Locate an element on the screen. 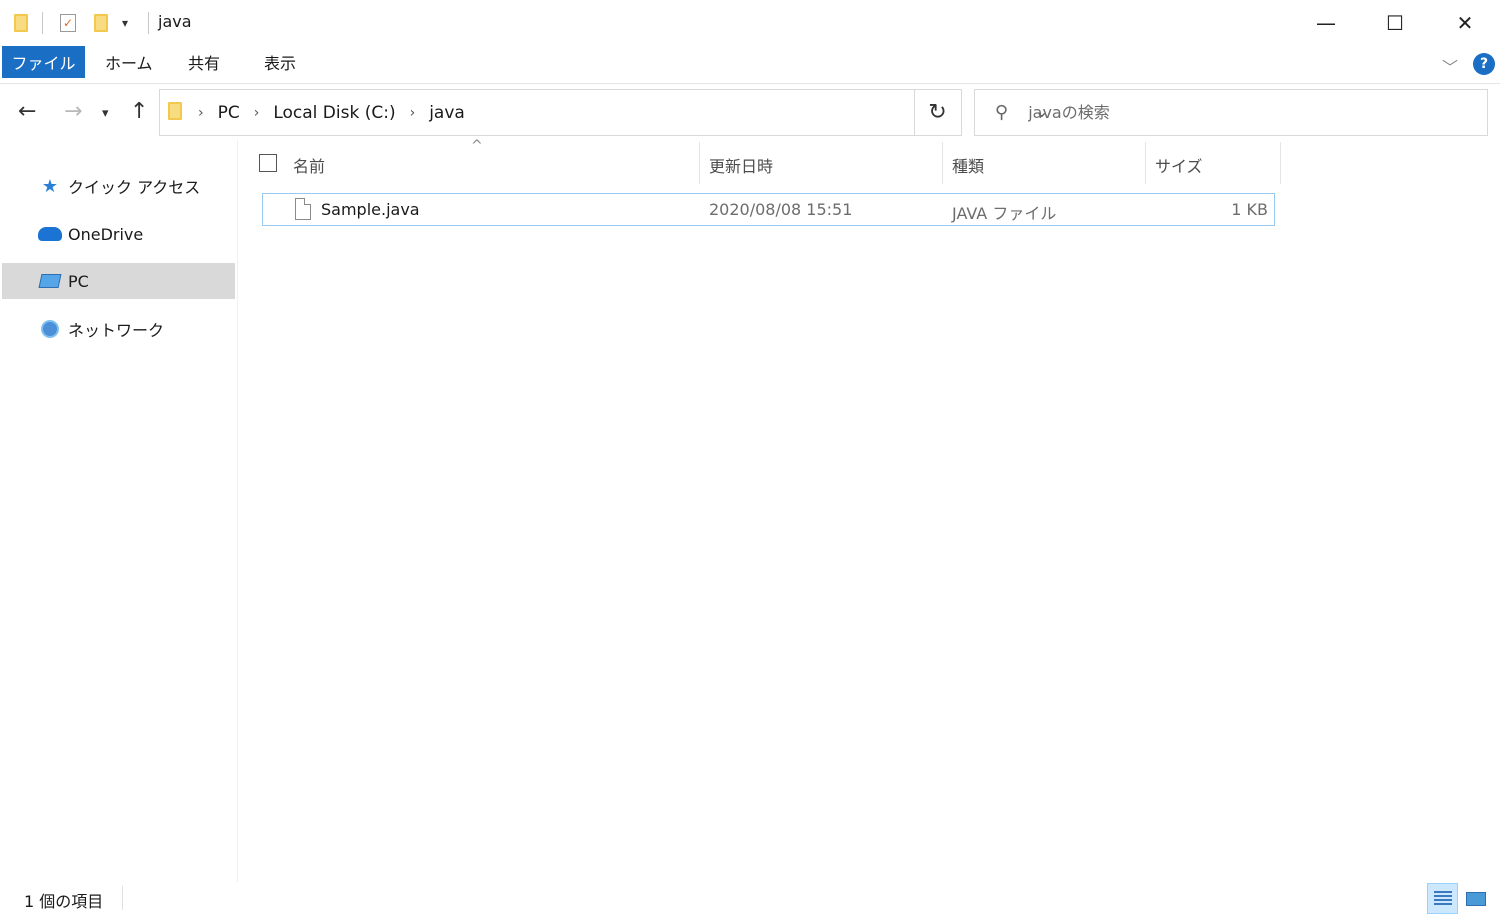 The height and width of the screenshot is (916, 1500). file-icon is located at coordinates (303, 209).